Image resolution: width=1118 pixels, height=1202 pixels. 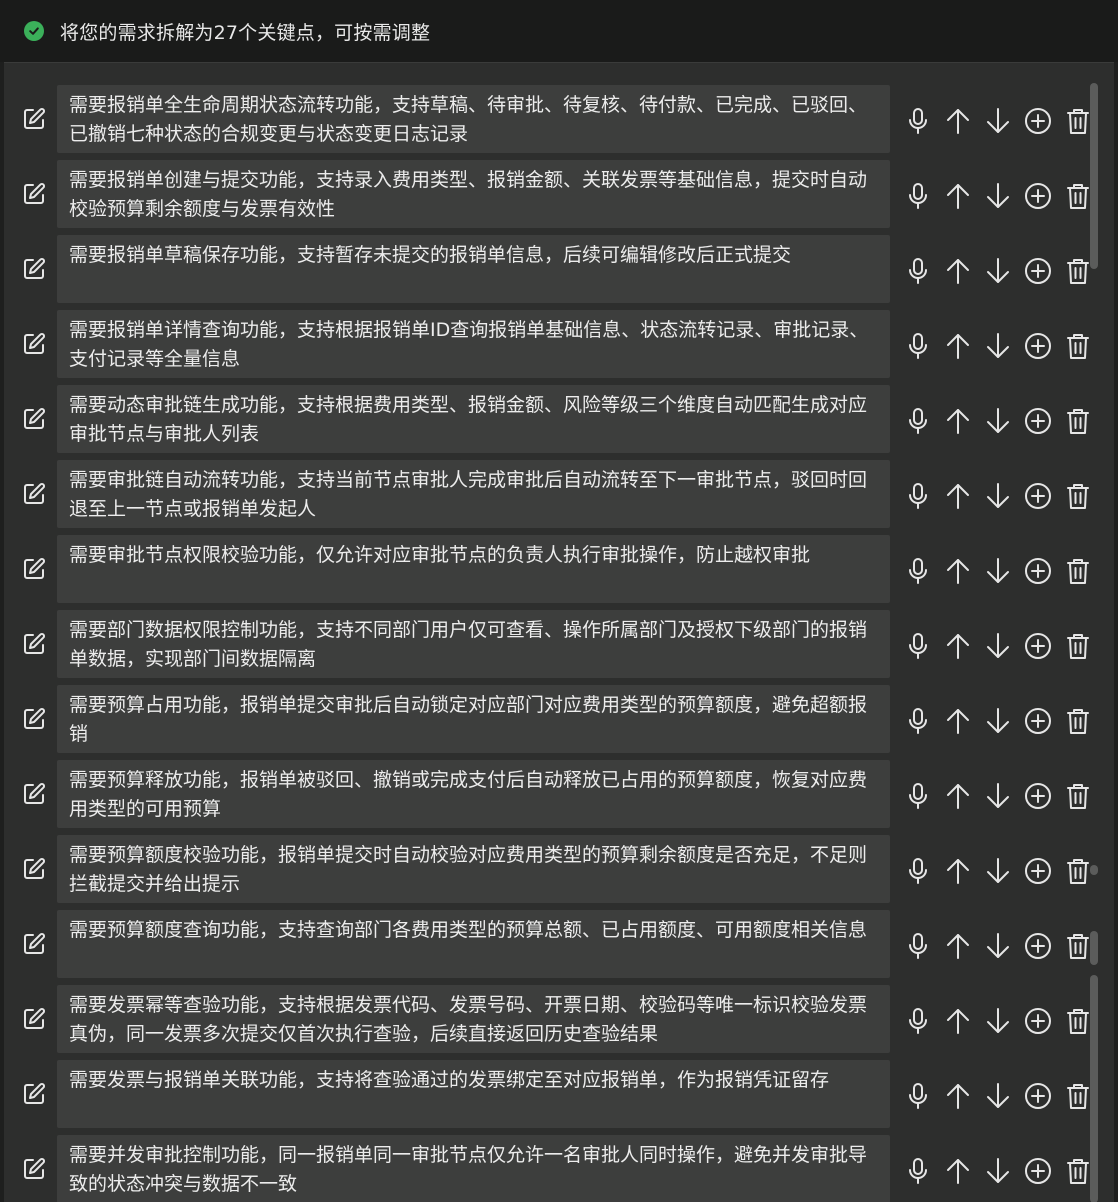 What do you see at coordinates (1094, 176) in the screenshot?
I see `scrollbar-thumb` at bounding box center [1094, 176].